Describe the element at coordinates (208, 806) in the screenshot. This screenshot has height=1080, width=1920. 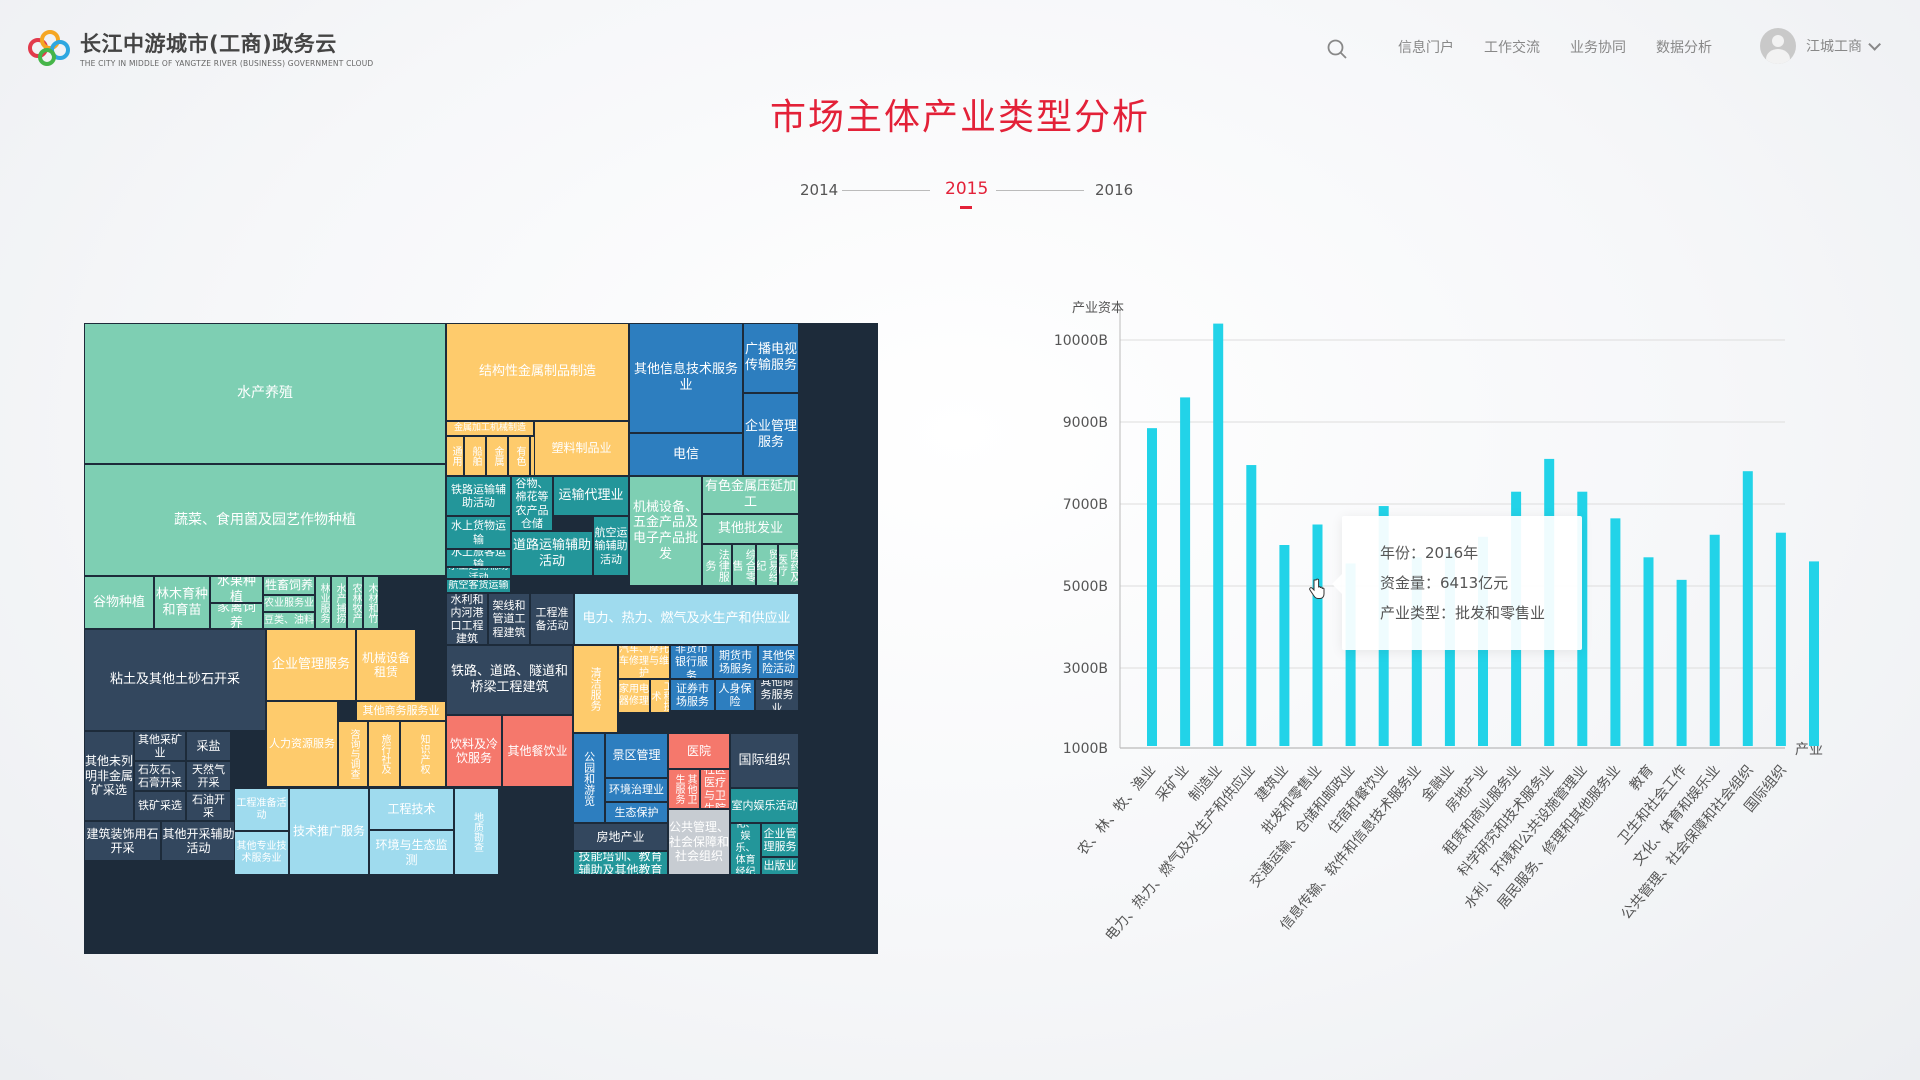
I see `treemap-cell: 石油开采` at that location.